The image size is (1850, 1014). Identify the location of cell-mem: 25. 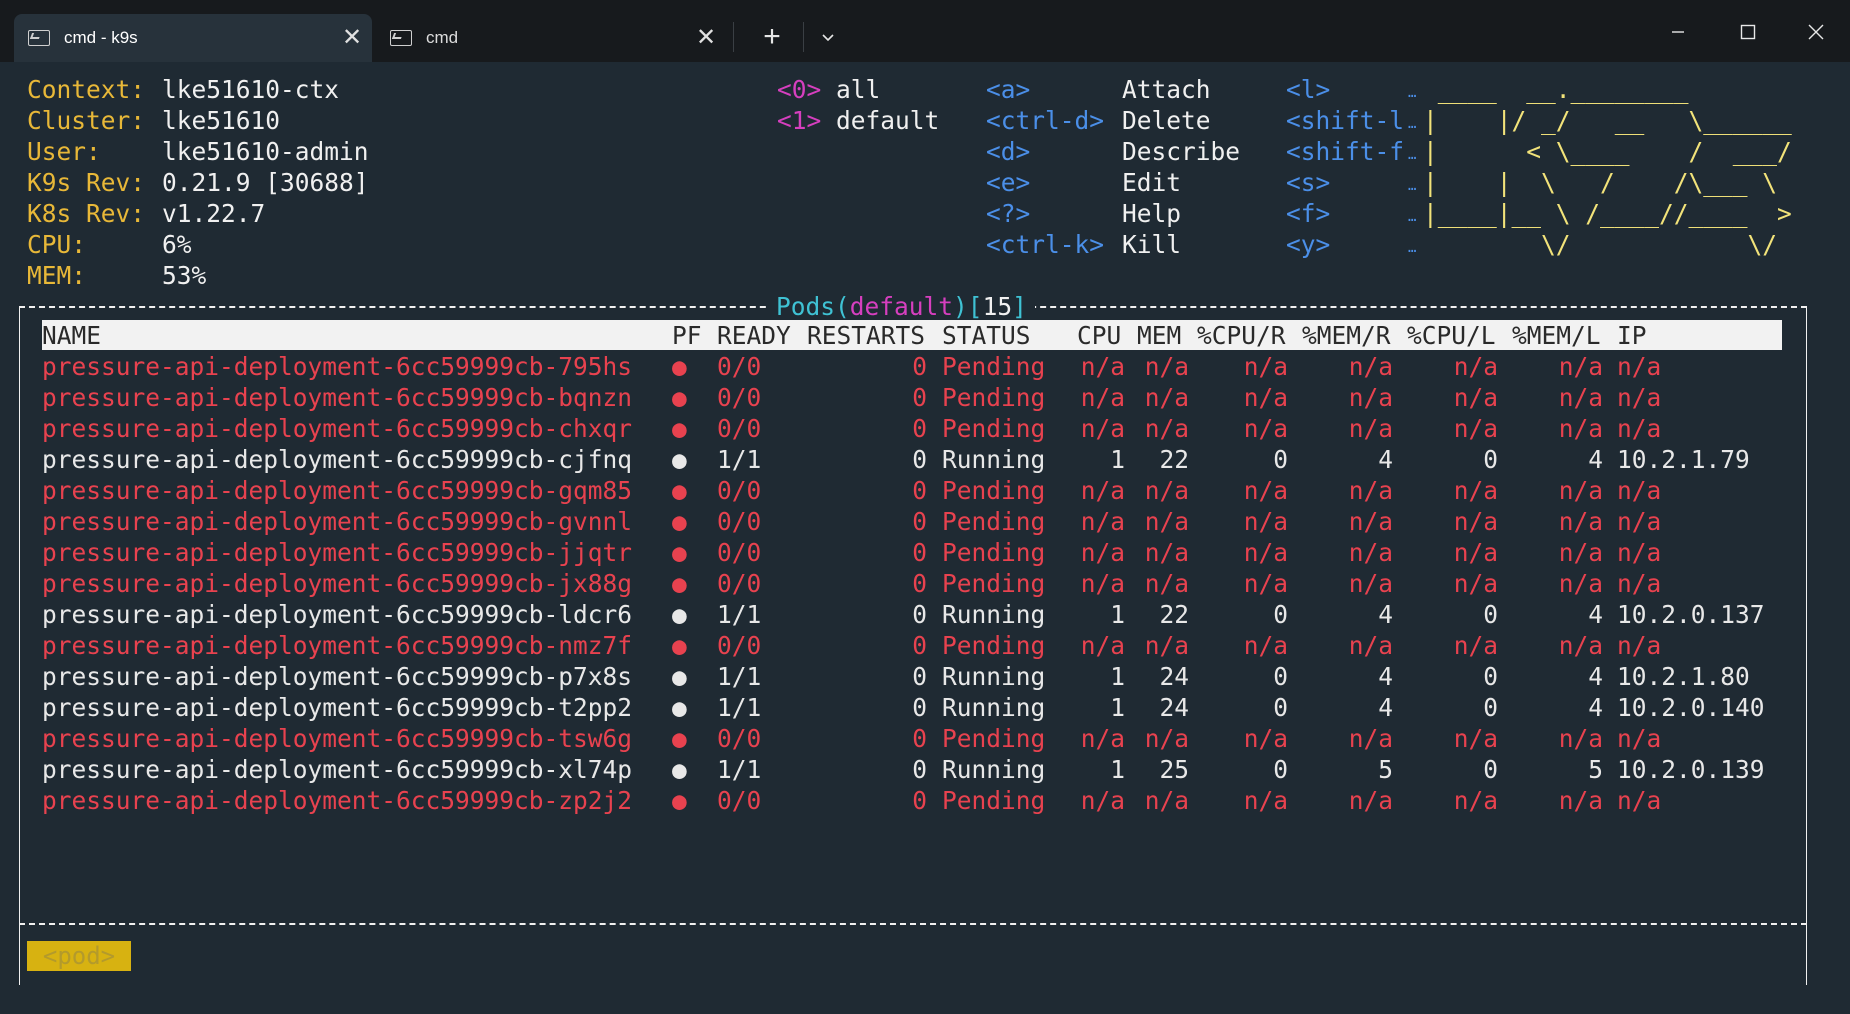
(1174, 769).